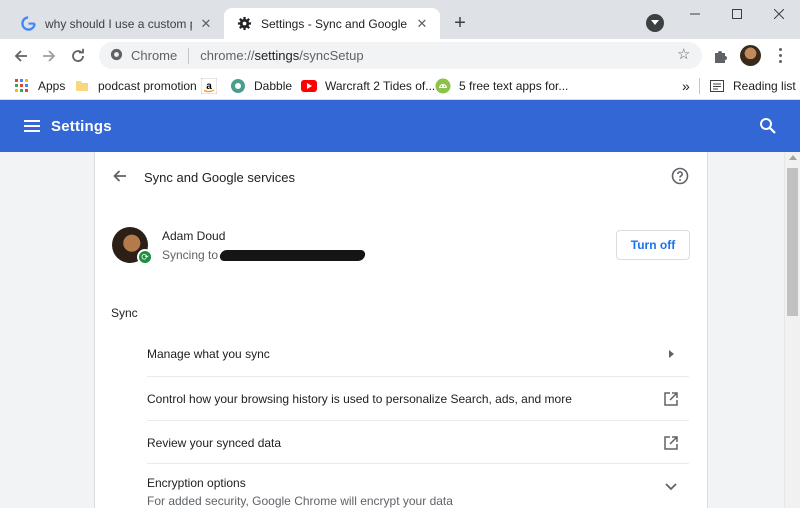 The image size is (800, 508). Describe the element at coordinates (418, 442) in the screenshot. I see `review-synced-data-row: Review your synced data` at that location.